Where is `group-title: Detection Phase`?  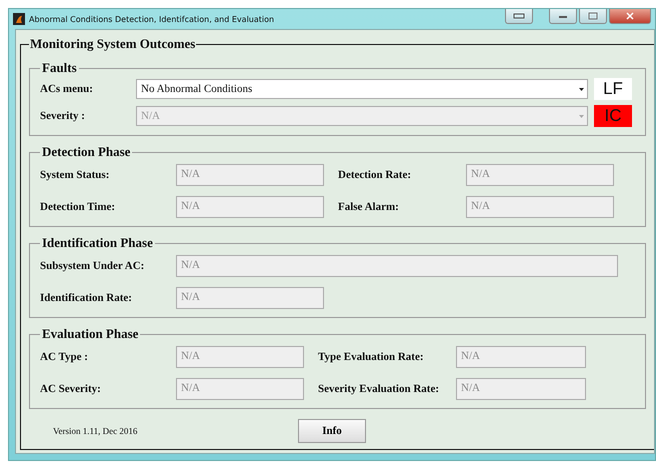 group-title: Detection Phase is located at coordinates (86, 152).